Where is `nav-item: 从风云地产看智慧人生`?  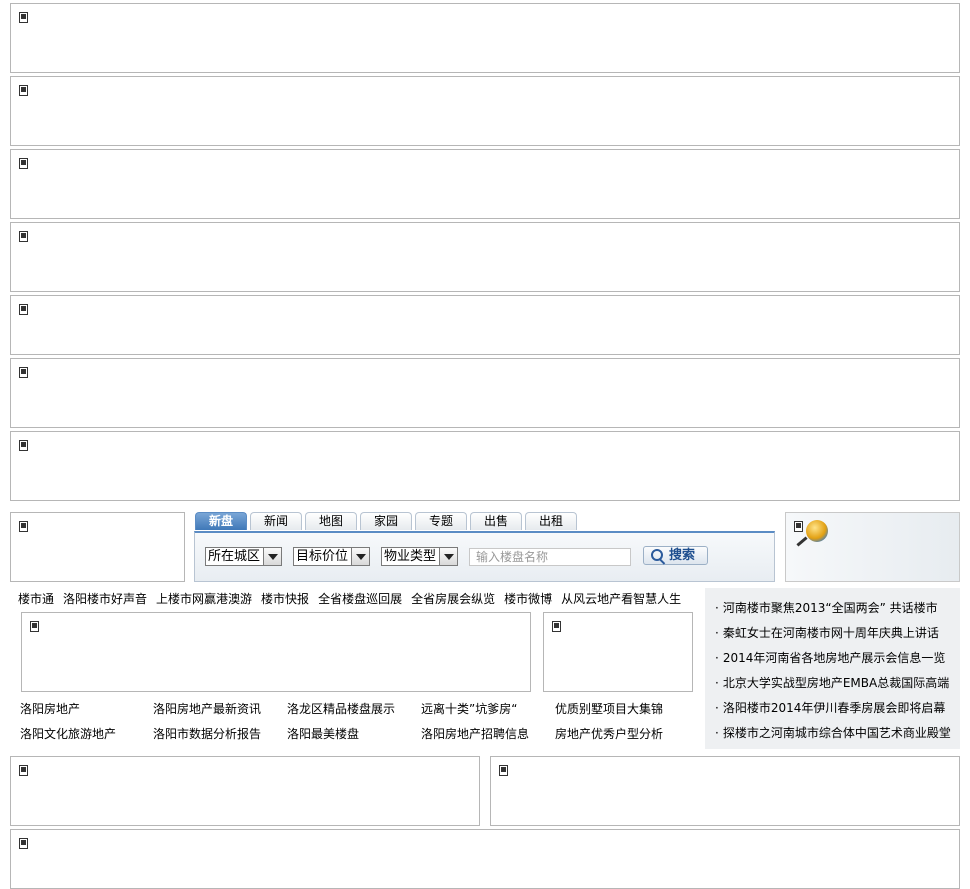
nav-item: 从风云地产看智慧人生 is located at coordinates (621, 599).